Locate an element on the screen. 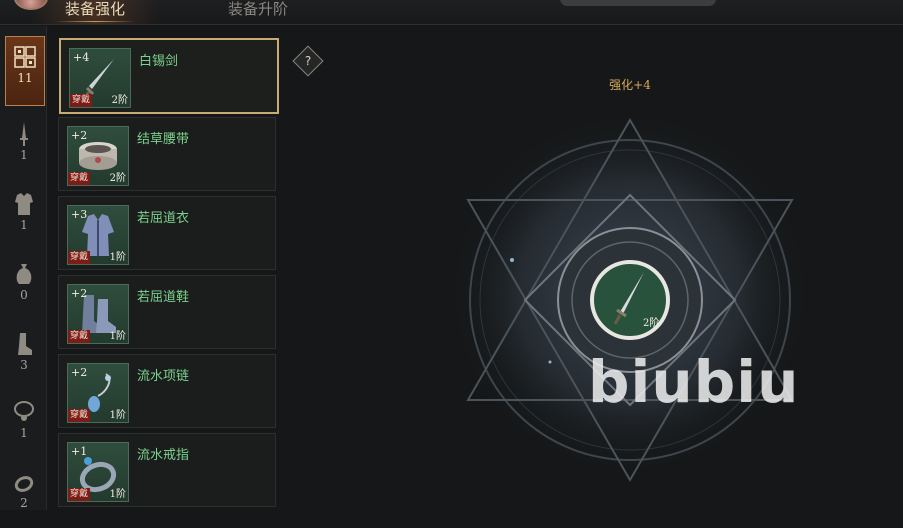  top-bar: 装备强化 装备升阶 is located at coordinates (451, 12).